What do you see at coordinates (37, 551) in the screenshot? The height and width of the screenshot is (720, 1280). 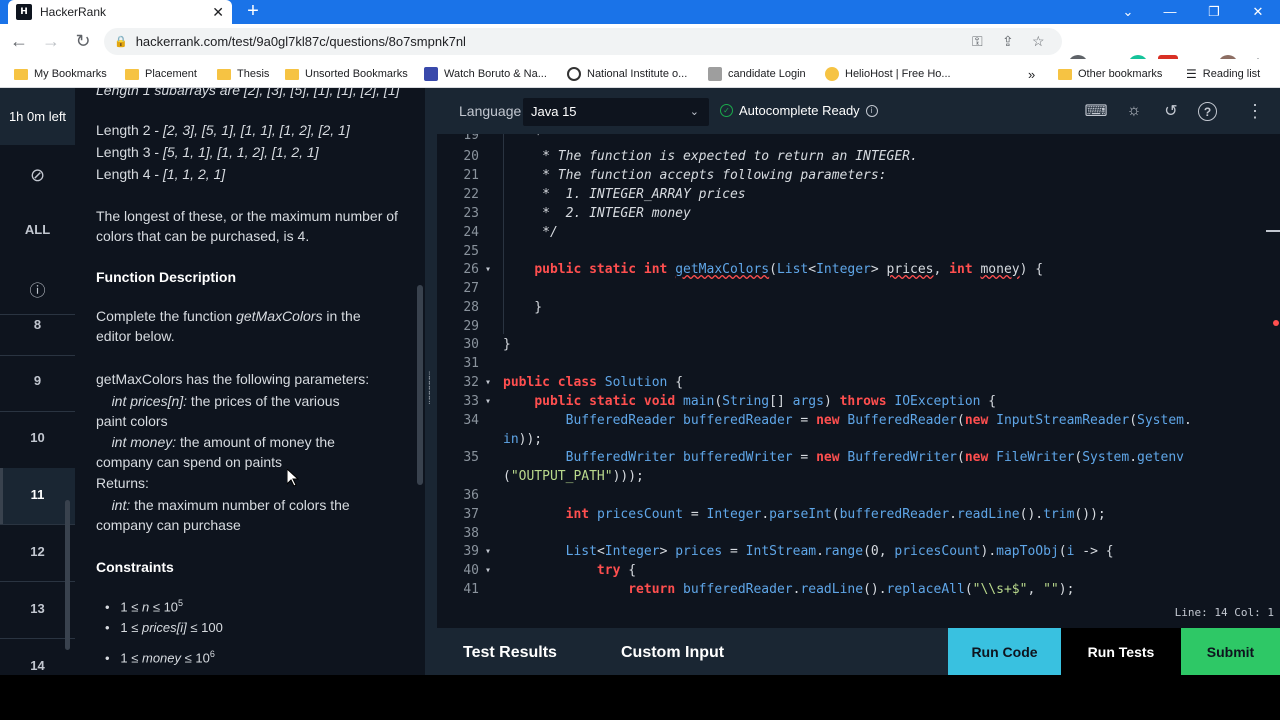 I see `question-12: 12` at bounding box center [37, 551].